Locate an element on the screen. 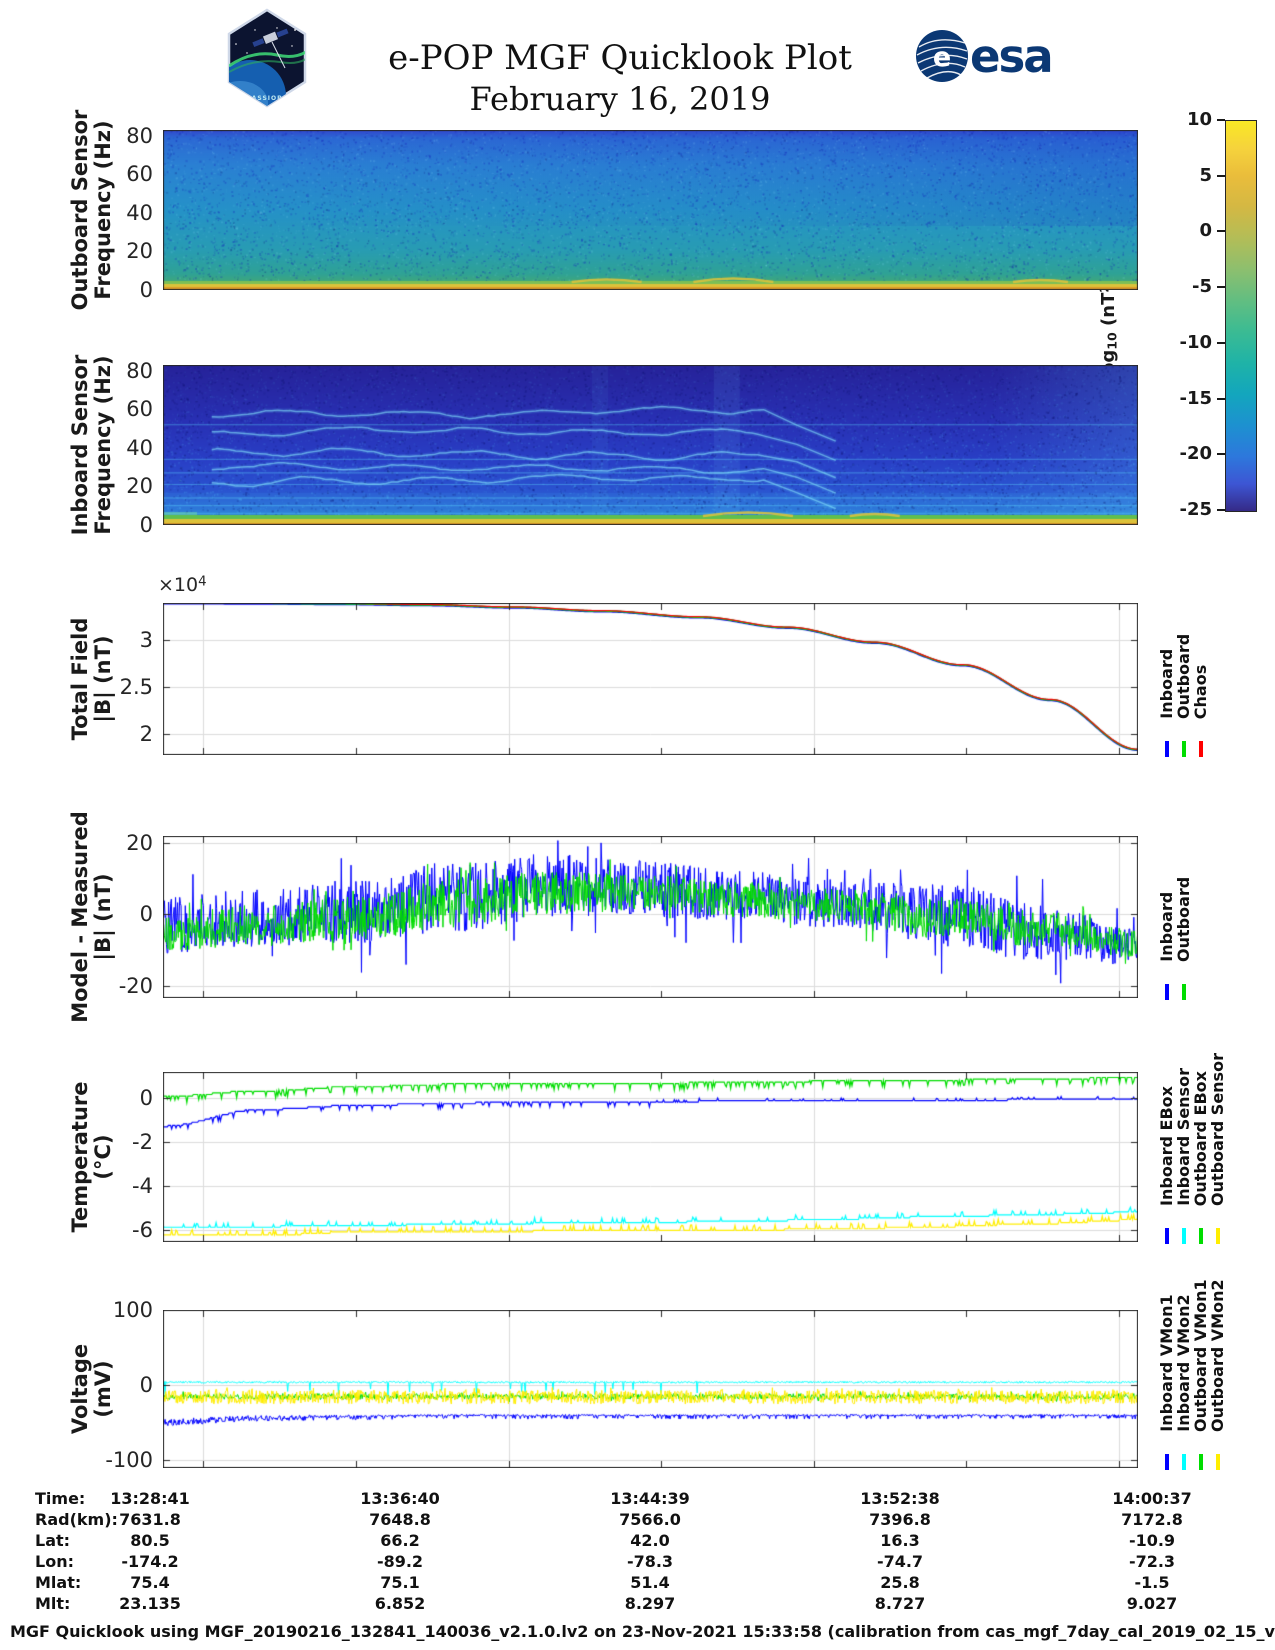 This screenshot has height=1650, width=1275. legend-label: Outboard Sensor is located at coordinates (1217, 1129).